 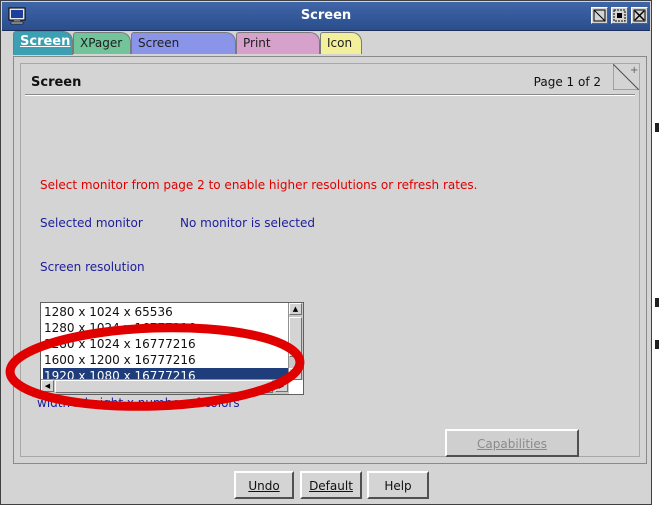 I want to click on list-item: 1280 x 1024 x 65536, so click(x=165, y=312).